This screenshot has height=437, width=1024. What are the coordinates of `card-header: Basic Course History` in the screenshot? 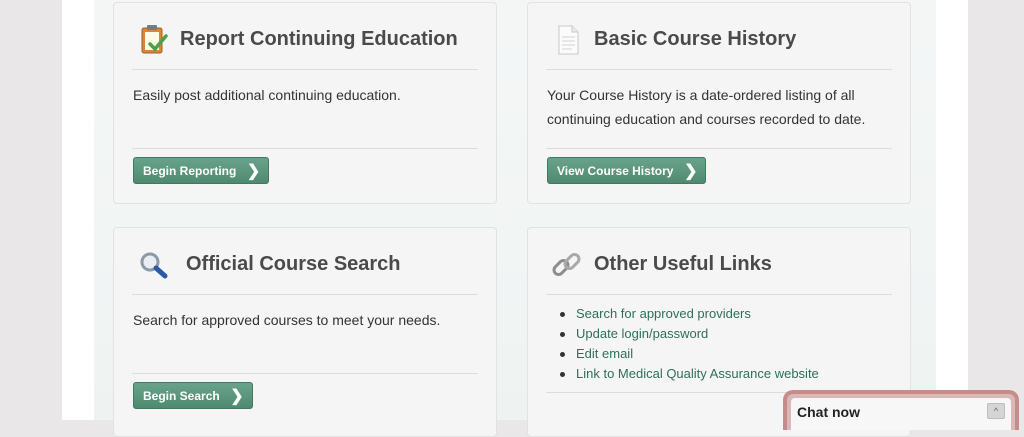 It's located at (719, 37).